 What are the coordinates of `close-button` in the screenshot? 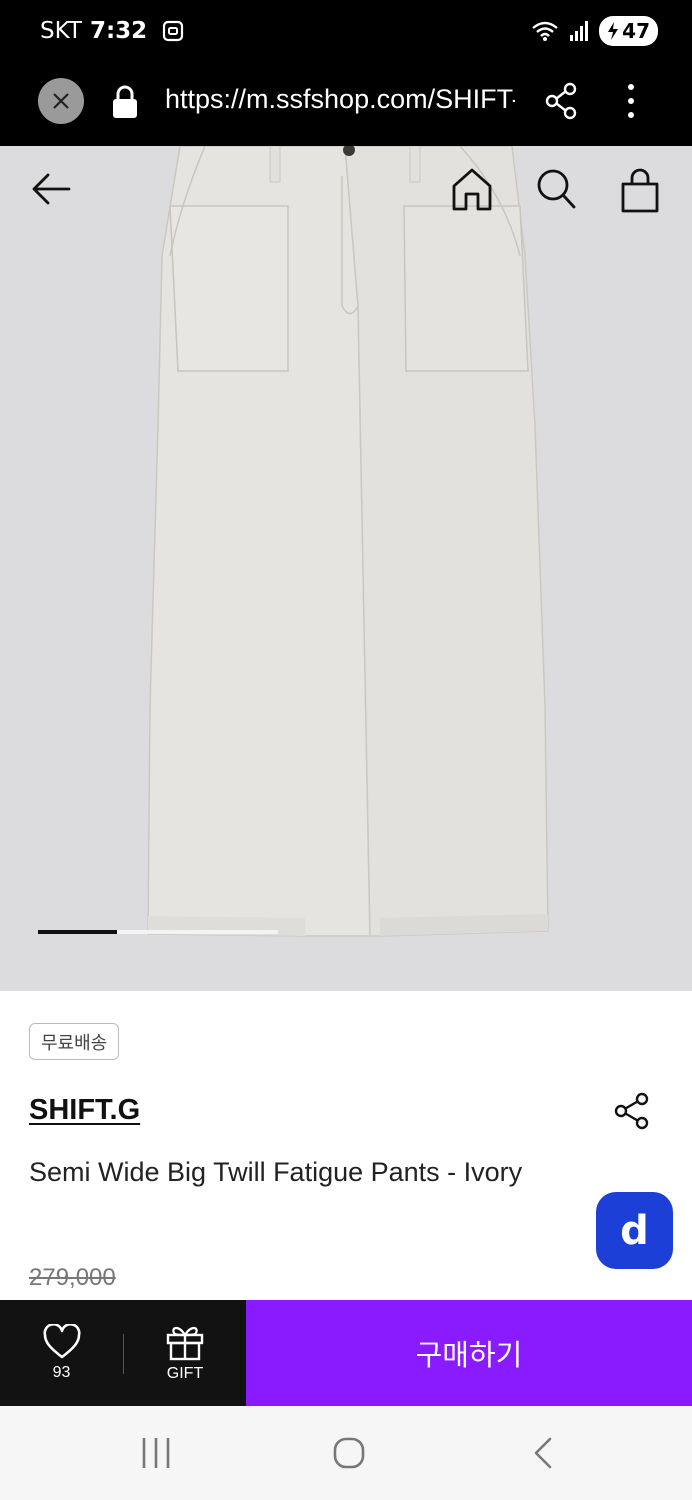 It's located at (61, 101).